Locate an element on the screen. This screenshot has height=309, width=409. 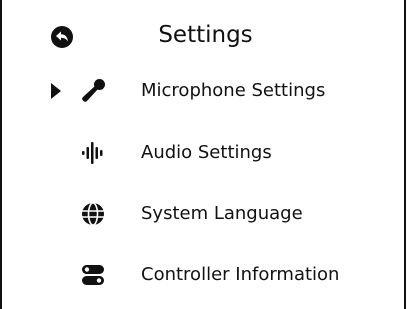
menu-item-label: Controller Information is located at coordinates (240, 274).